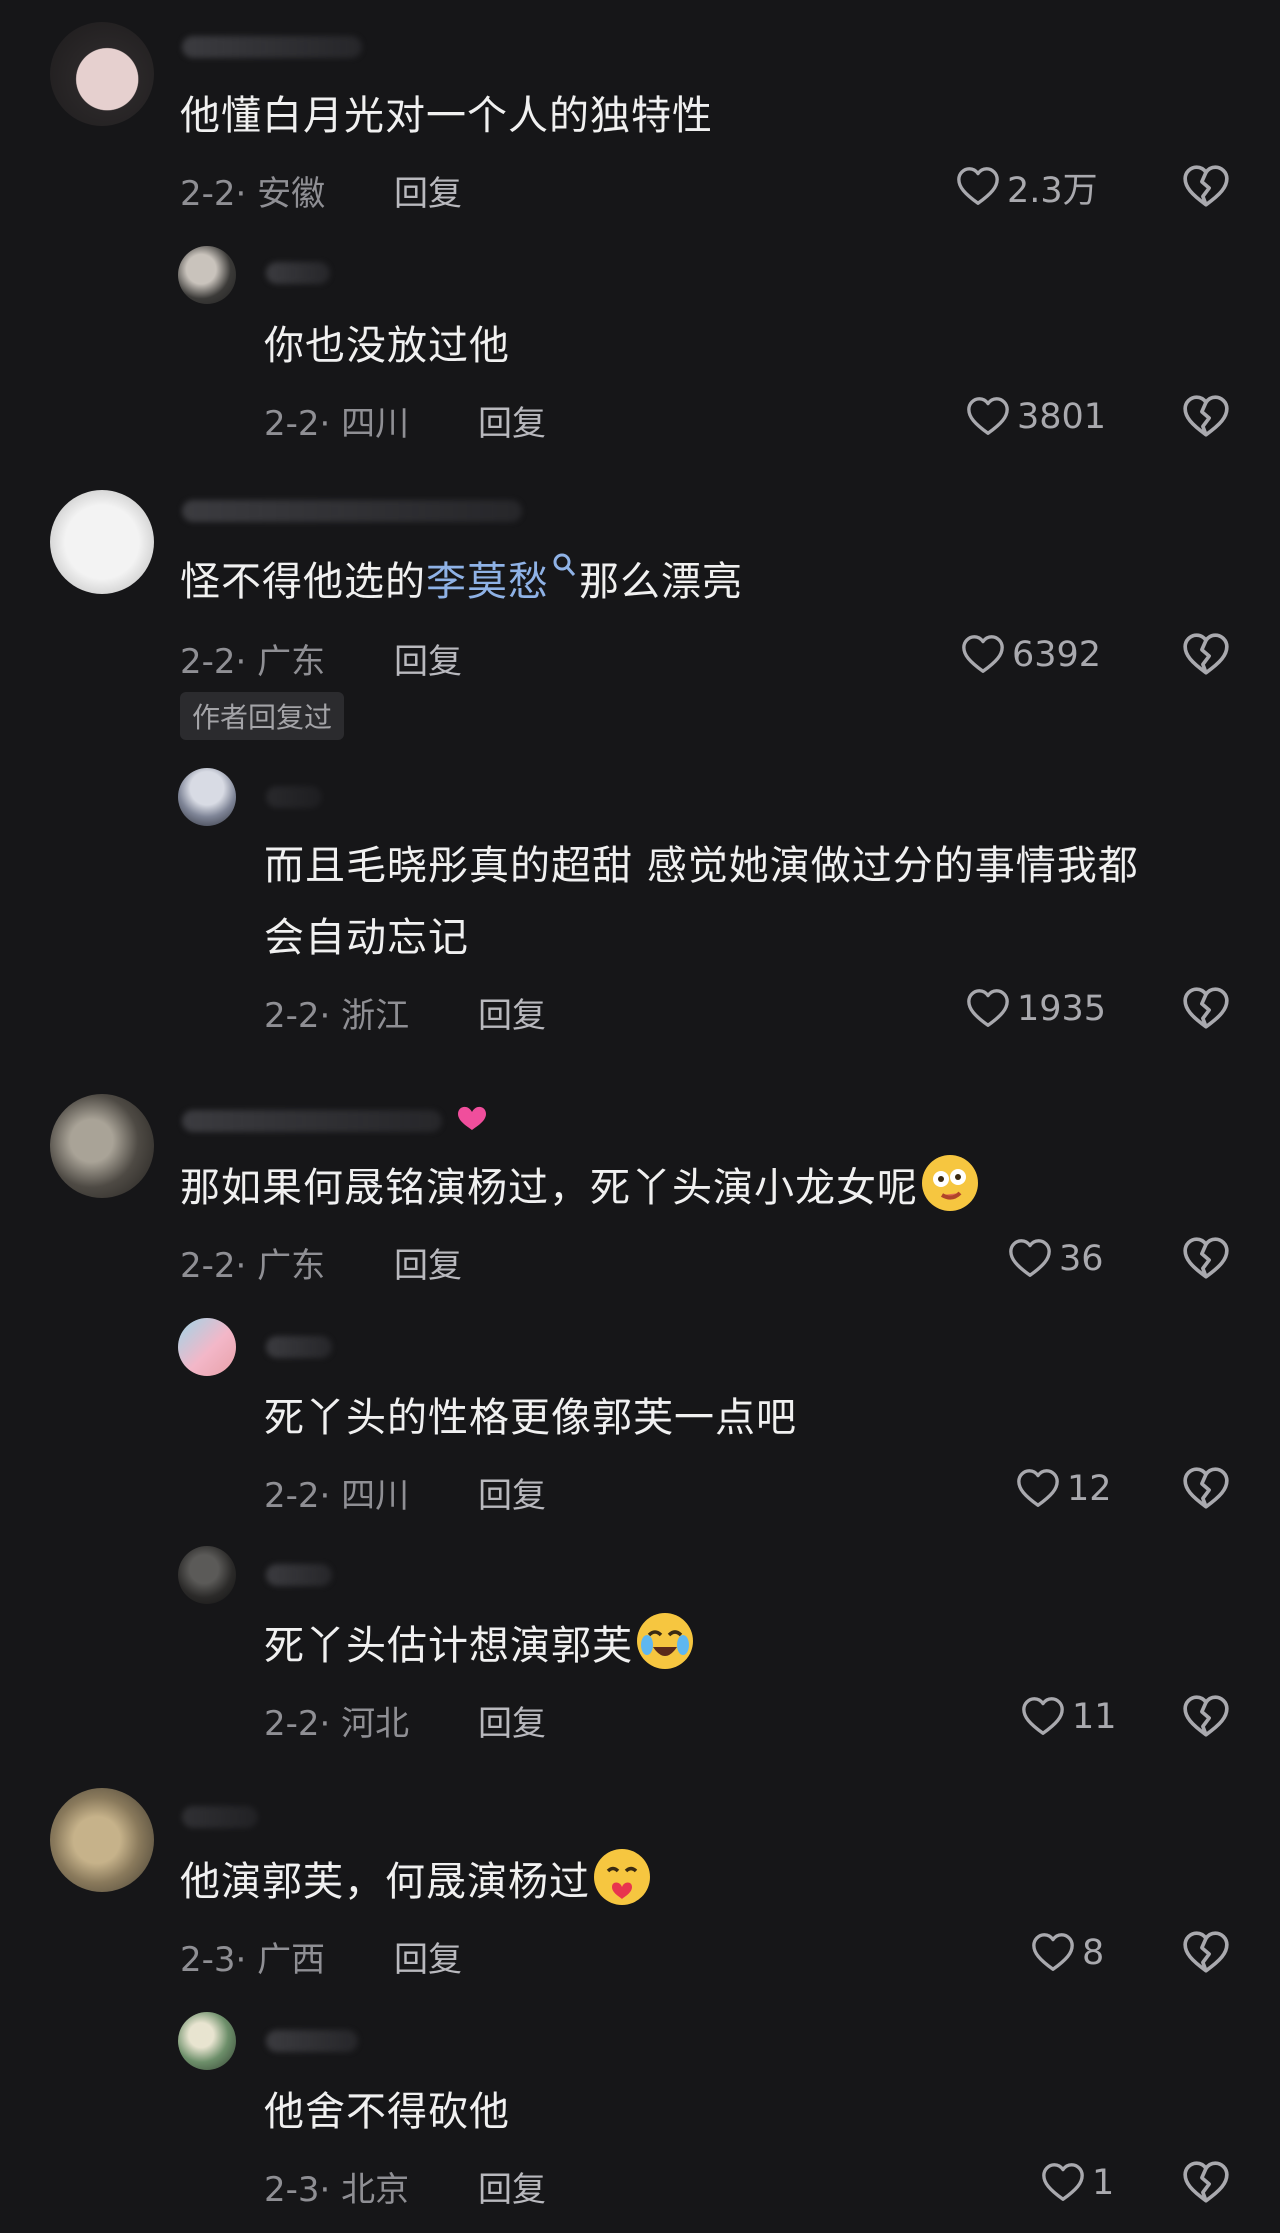  Describe the element at coordinates (337, 2190) in the screenshot. I see `reply-meta: 2-3· 北京` at that location.